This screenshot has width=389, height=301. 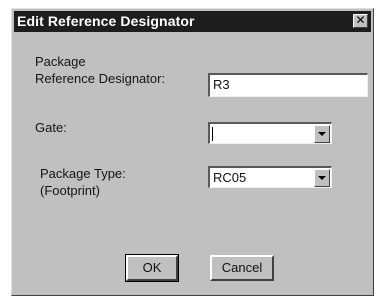 I want to click on close-icon: ✕, so click(x=360, y=20).